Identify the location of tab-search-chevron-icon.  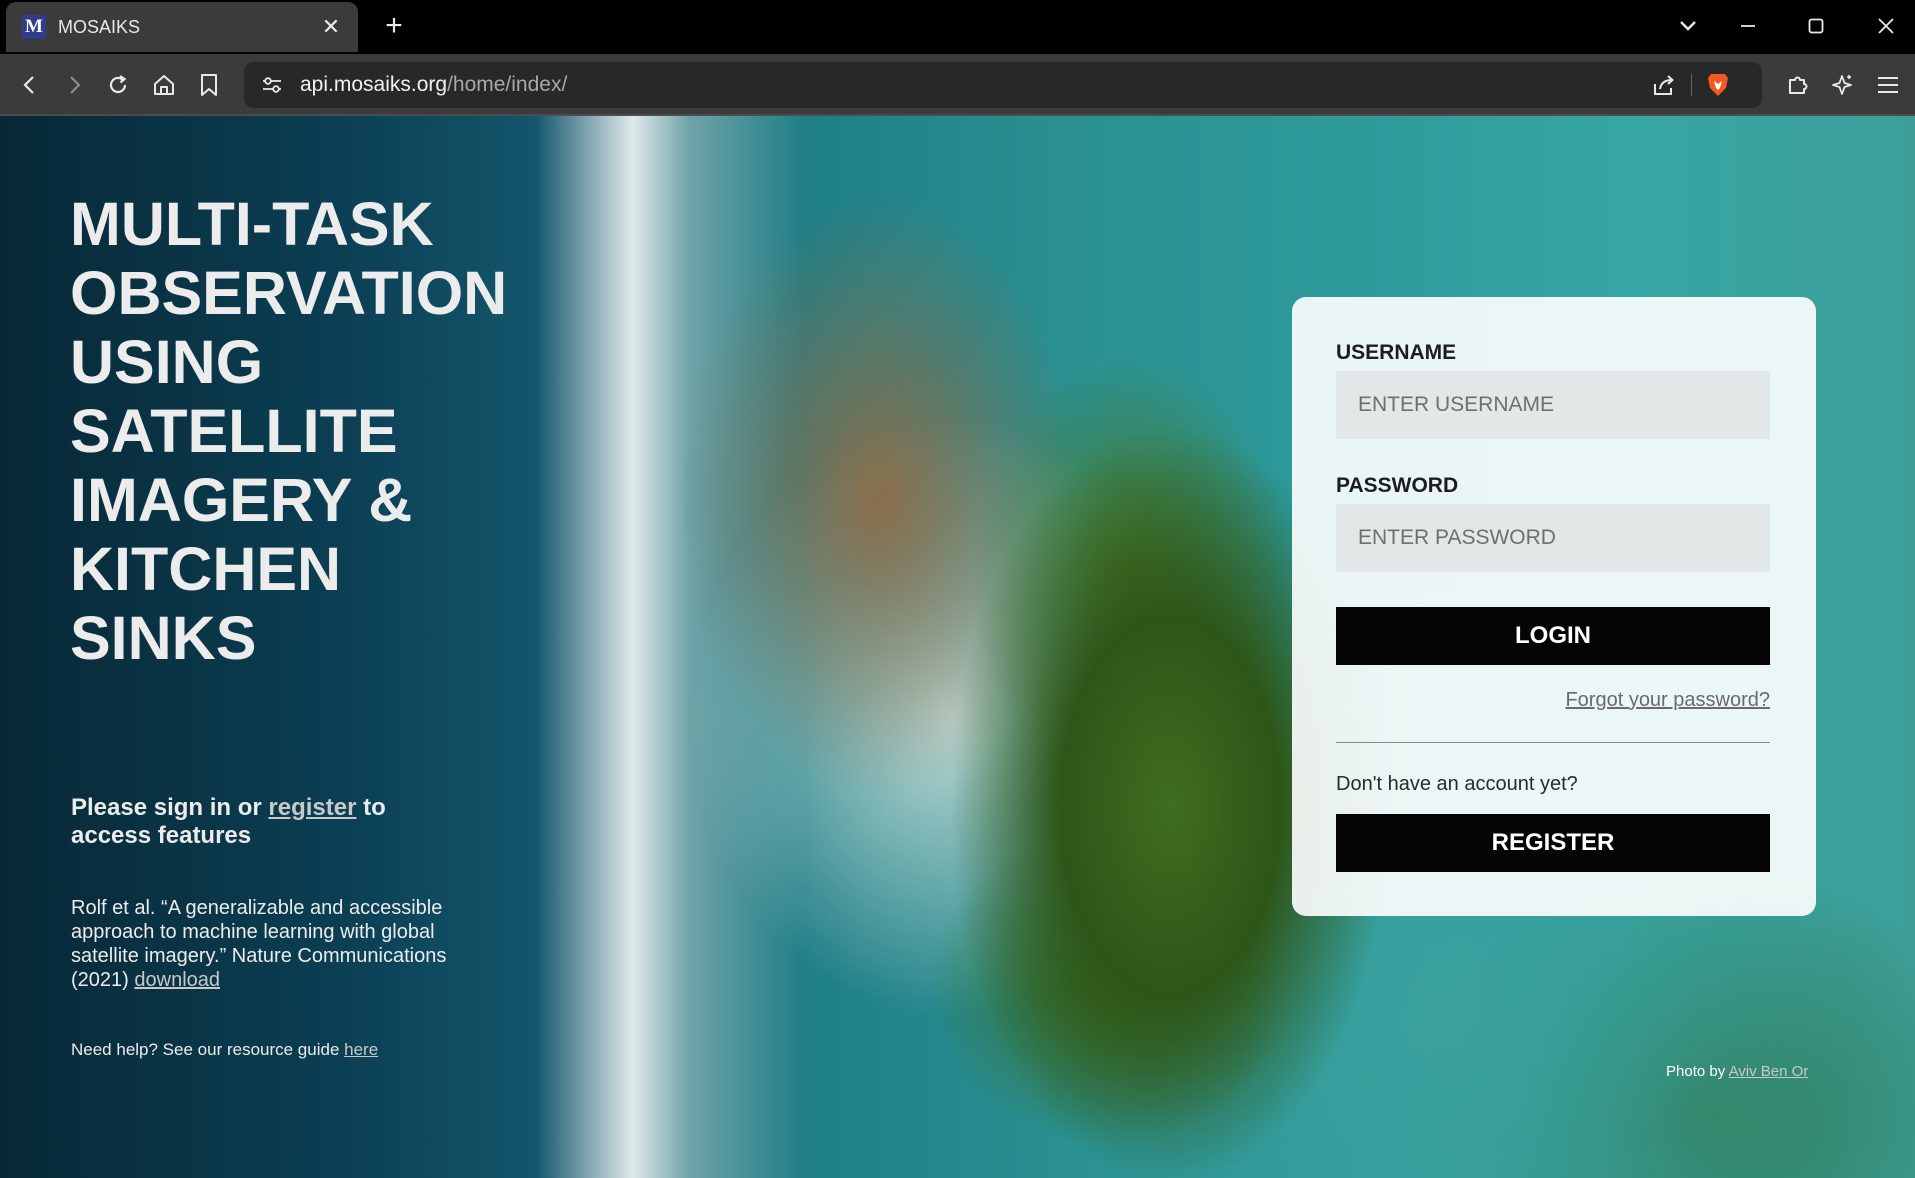
(1688, 26).